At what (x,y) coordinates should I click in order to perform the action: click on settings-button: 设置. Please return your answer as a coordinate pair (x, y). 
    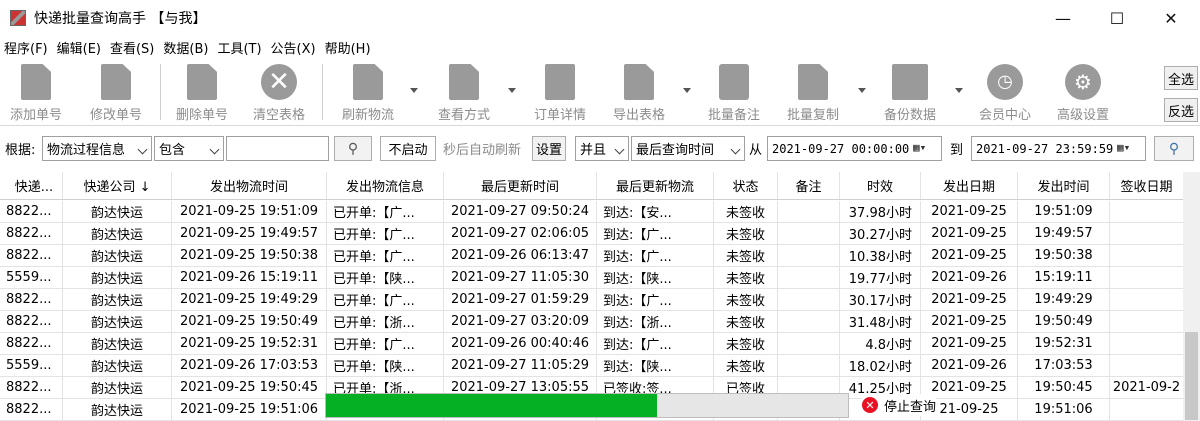
    Looking at the image, I should click on (549, 148).